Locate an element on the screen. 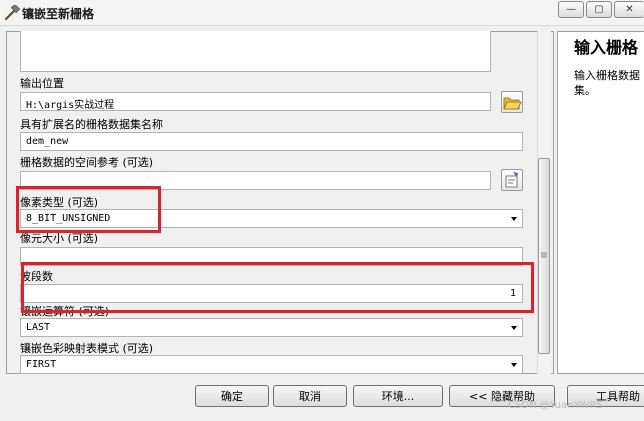 This screenshot has height=421, width=644. browse-folder-button is located at coordinates (512, 102).